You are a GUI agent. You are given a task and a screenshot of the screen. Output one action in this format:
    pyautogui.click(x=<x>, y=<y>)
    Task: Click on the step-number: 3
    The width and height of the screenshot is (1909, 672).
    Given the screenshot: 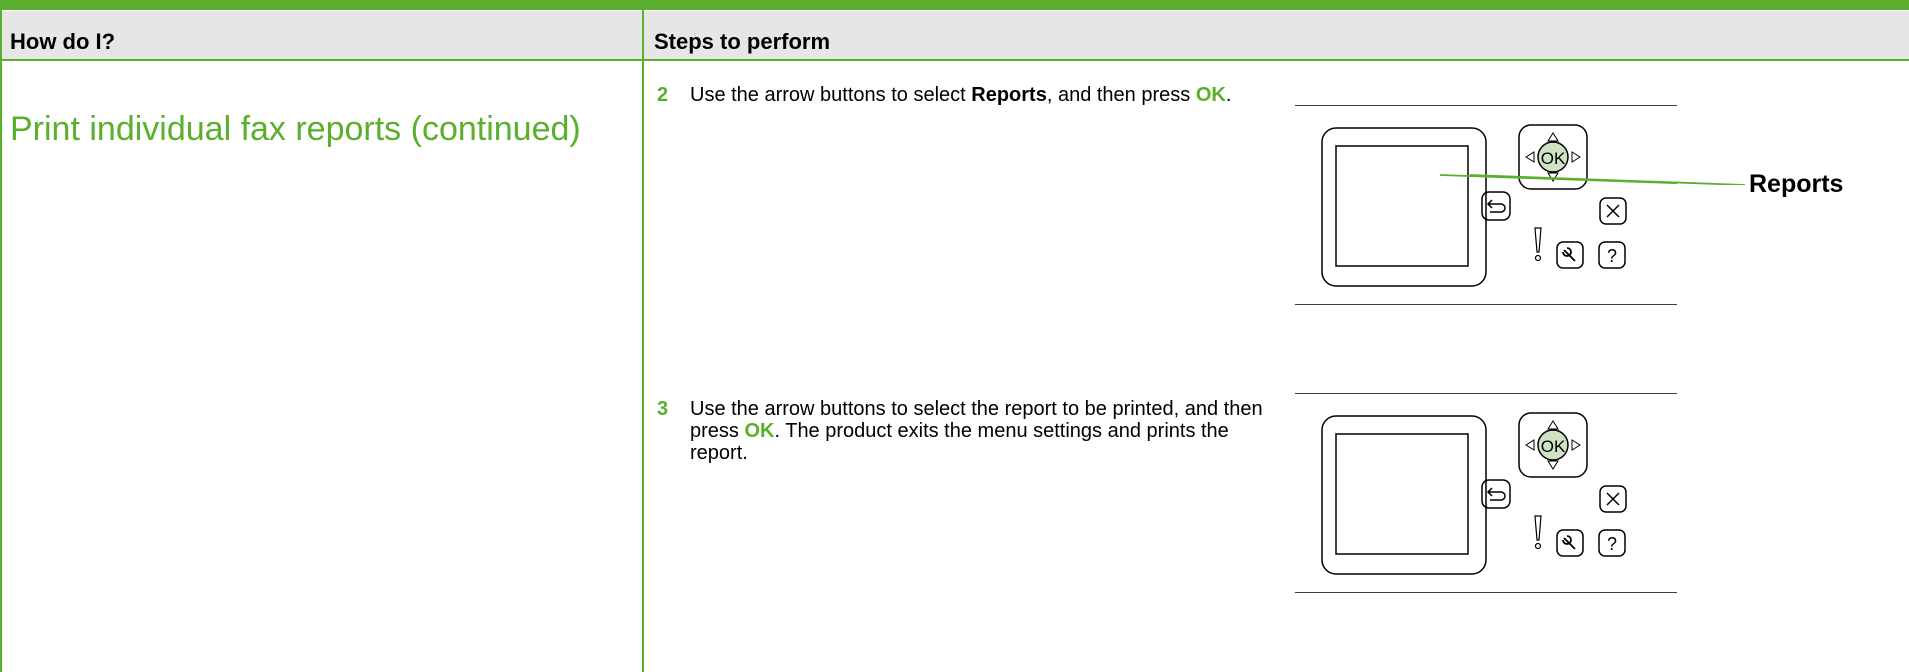 What is the action you would take?
    pyautogui.click(x=663, y=409)
    